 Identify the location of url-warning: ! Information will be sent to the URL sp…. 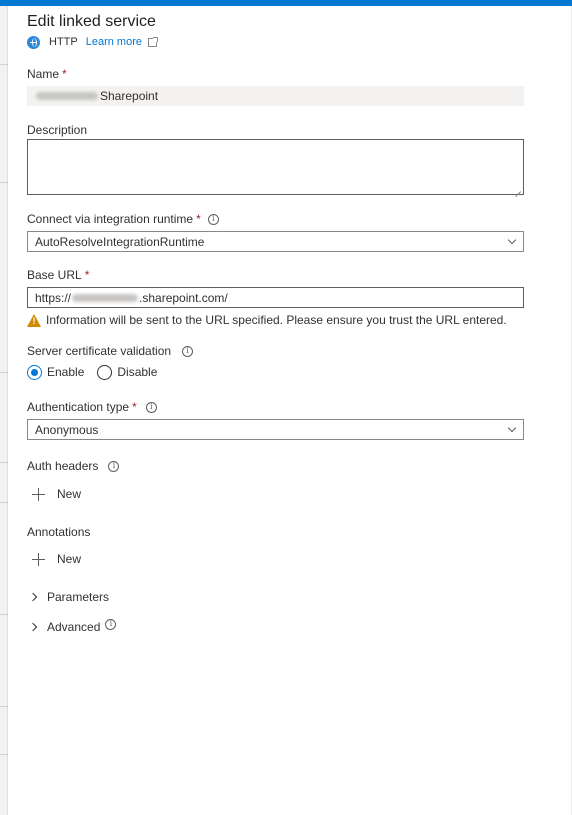
(267, 320).